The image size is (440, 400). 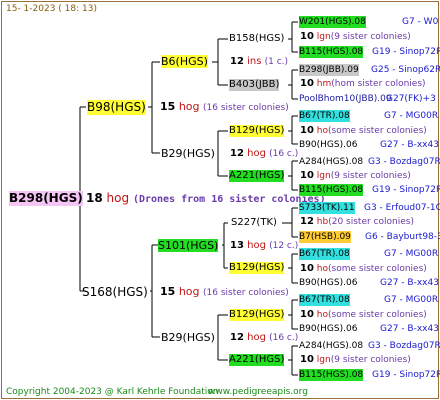 I want to click on dam-note: (16 sister colonies), so click(x=246, y=293).